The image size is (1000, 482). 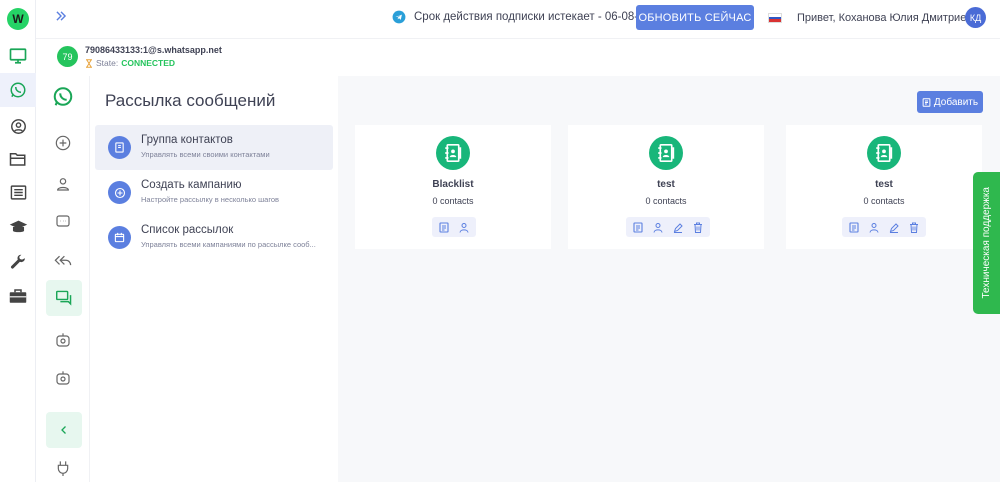 I want to click on main-rail: W, so click(x=18, y=241).